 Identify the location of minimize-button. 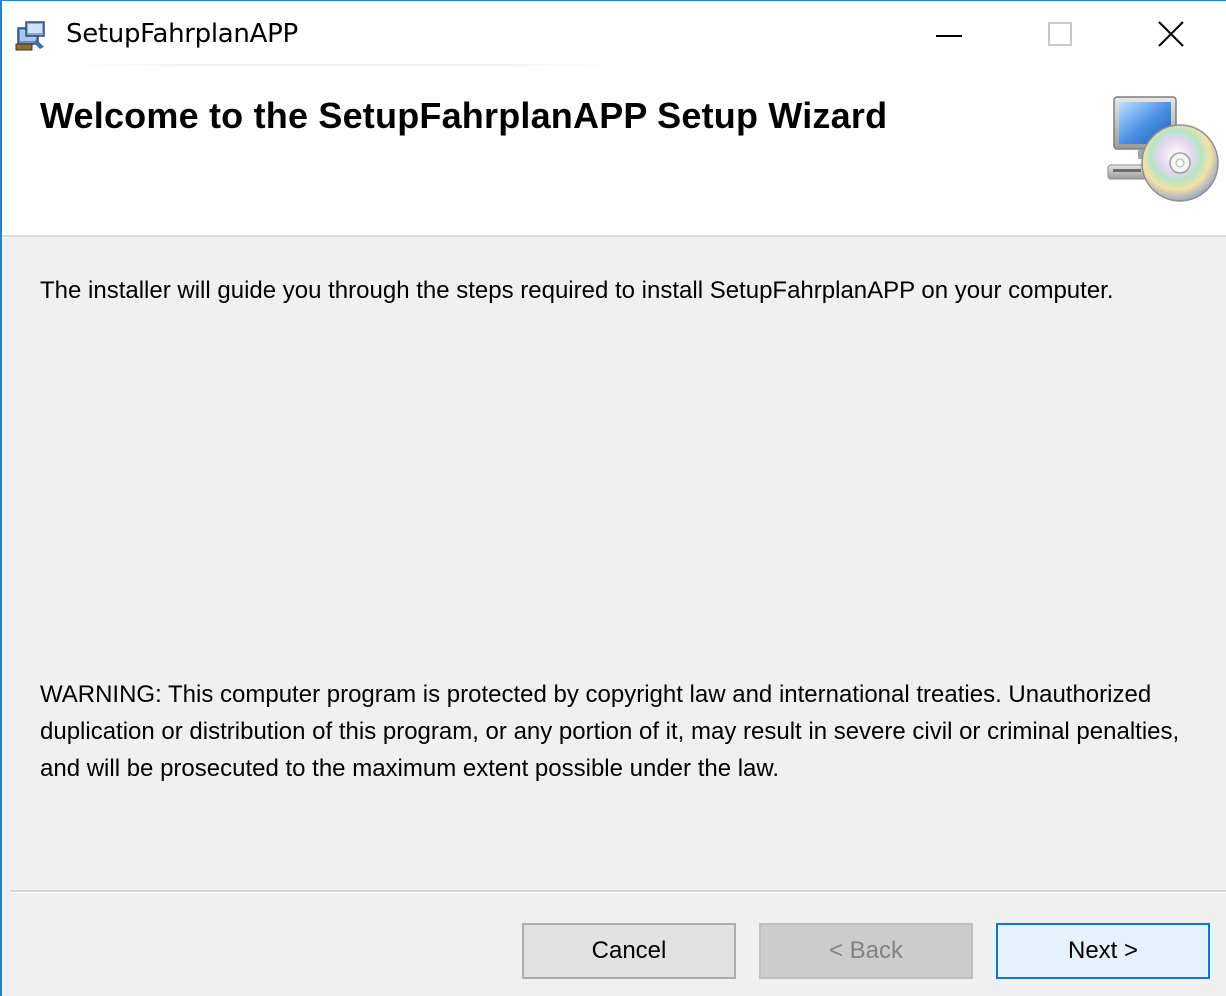
(949, 34).